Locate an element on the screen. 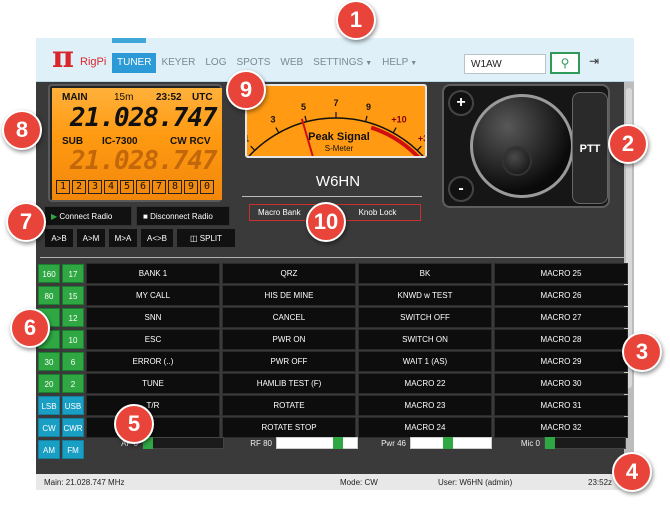 The width and height of the screenshot is (670, 506). swap-ab-button: A<>B is located at coordinates (157, 238).